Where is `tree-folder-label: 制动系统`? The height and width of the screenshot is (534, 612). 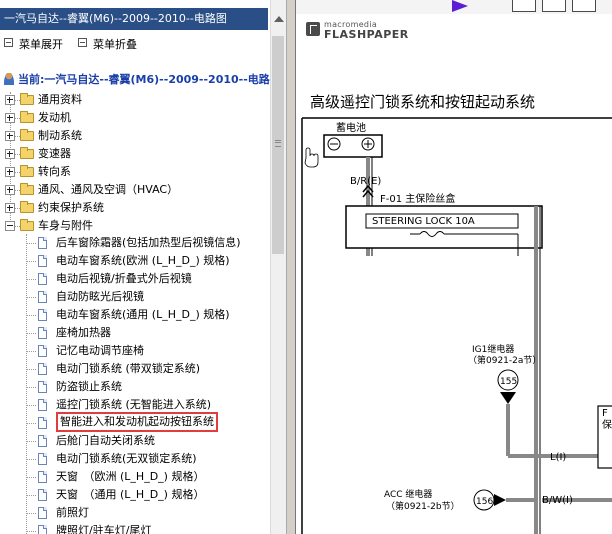 tree-folder-label: 制动系统 is located at coordinates (60, 135).